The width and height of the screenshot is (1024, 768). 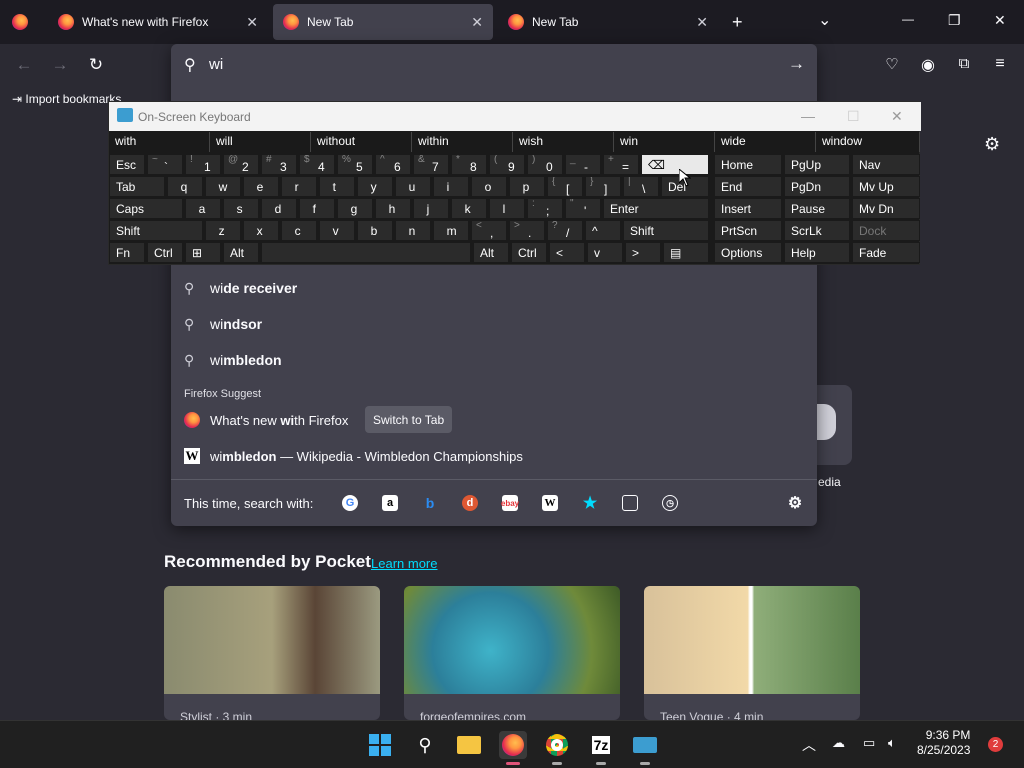 What do you see at coordinates (355, 164) in the screenshot?
I see `key-5: % 5` at bounding box center [355, 164].